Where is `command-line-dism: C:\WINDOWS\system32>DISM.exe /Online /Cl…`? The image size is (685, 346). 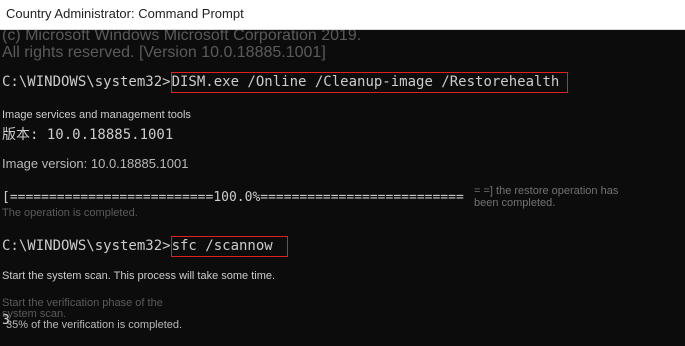 command-line-dism: C:\WINDOWS\system32>DISM.exe /Online /Cl… is located at coordinates (285, 82).